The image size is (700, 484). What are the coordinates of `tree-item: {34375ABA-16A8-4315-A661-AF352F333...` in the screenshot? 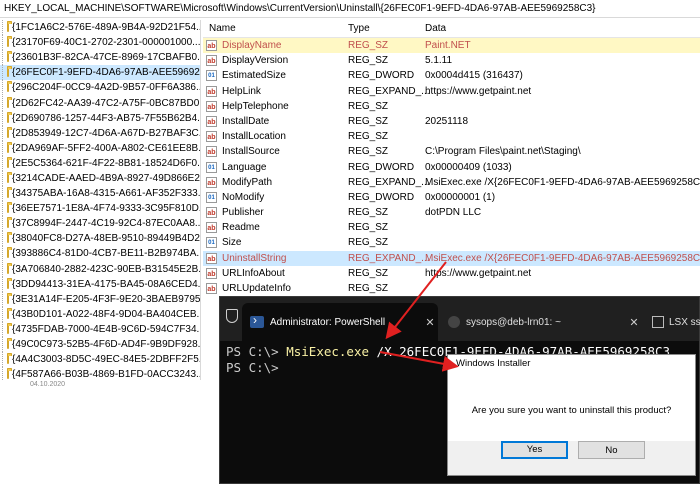 It's located at (100, 194).